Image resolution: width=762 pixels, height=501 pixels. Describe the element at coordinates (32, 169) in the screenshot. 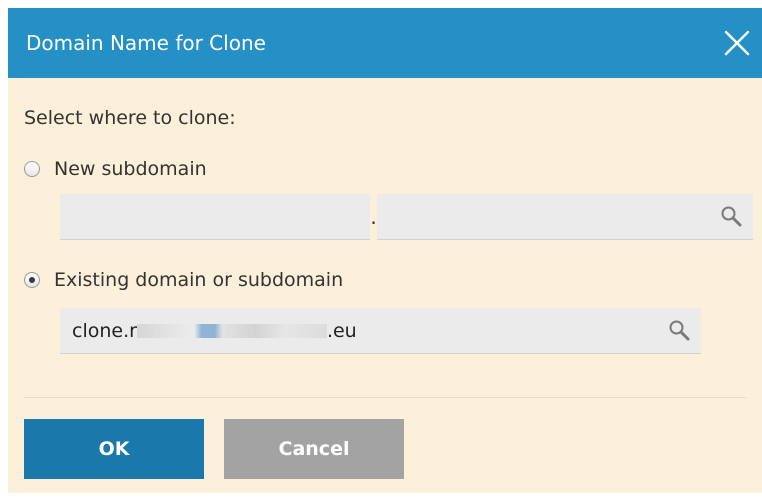

I see `new-subdomain-radio` at that location.